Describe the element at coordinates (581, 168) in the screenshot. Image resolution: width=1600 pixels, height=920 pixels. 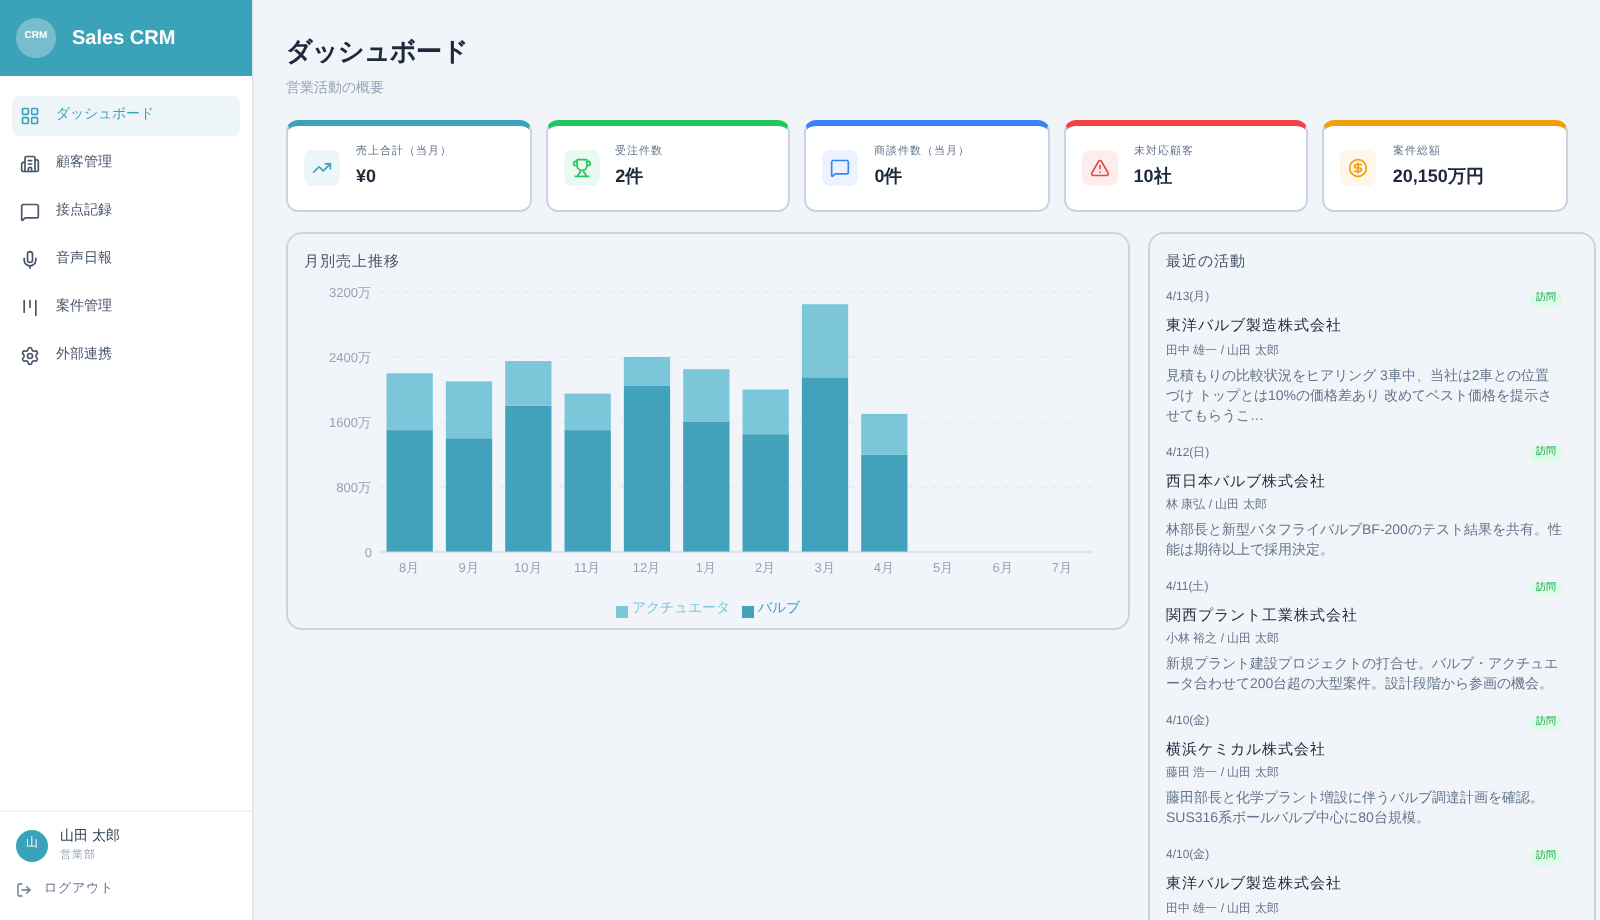
I see `trophy-icon` at that location.